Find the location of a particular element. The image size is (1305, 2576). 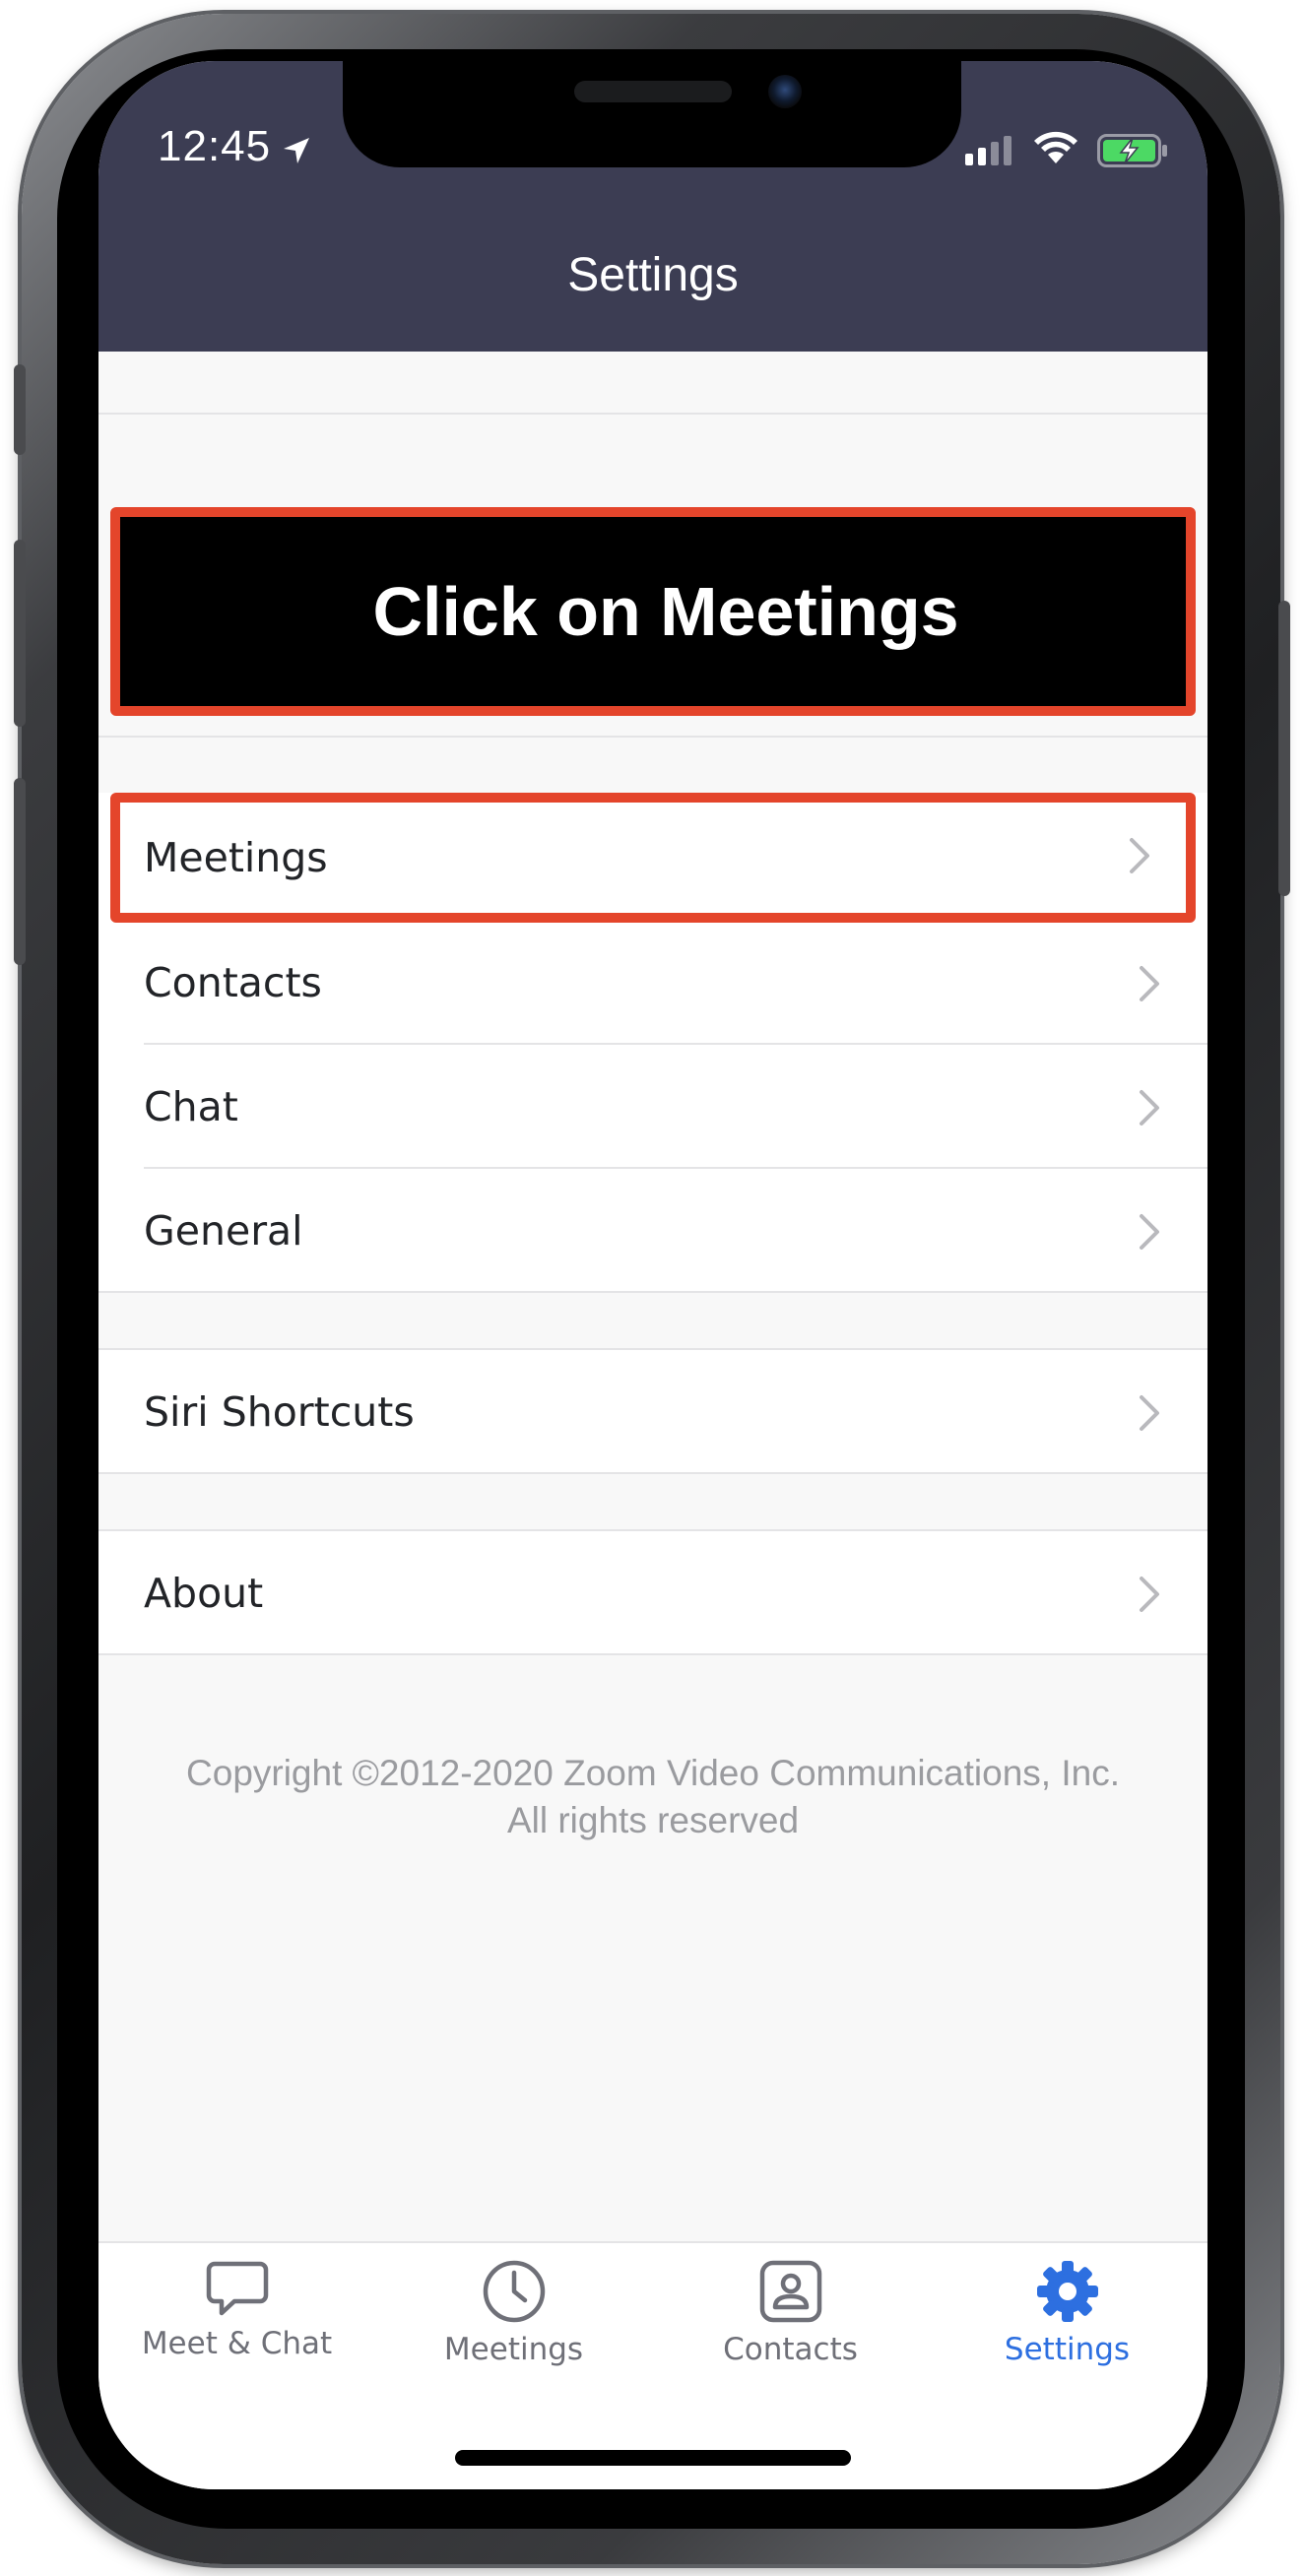

settings-row-general: General is located at coordinates (652, 1231).